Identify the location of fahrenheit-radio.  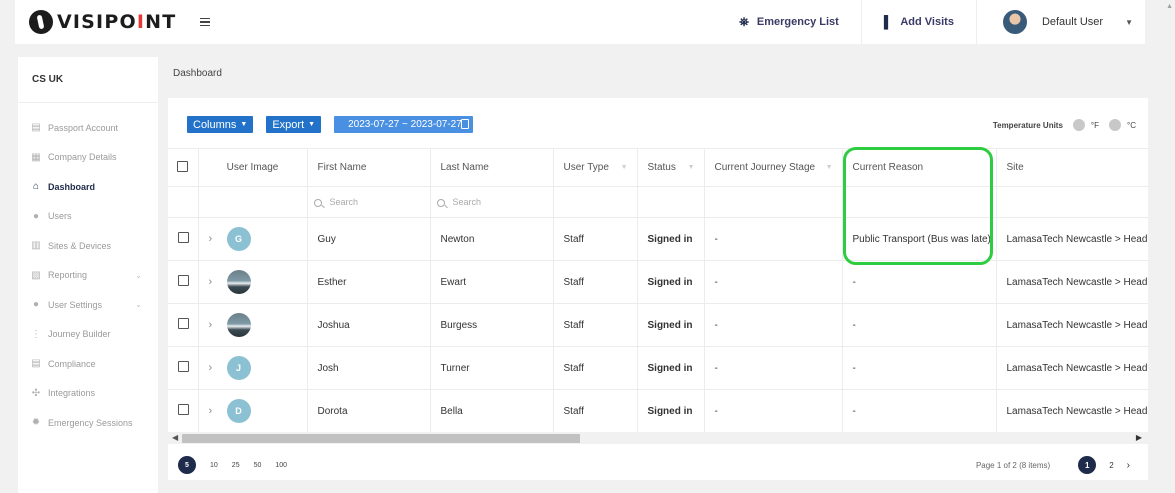
(1078, 125).